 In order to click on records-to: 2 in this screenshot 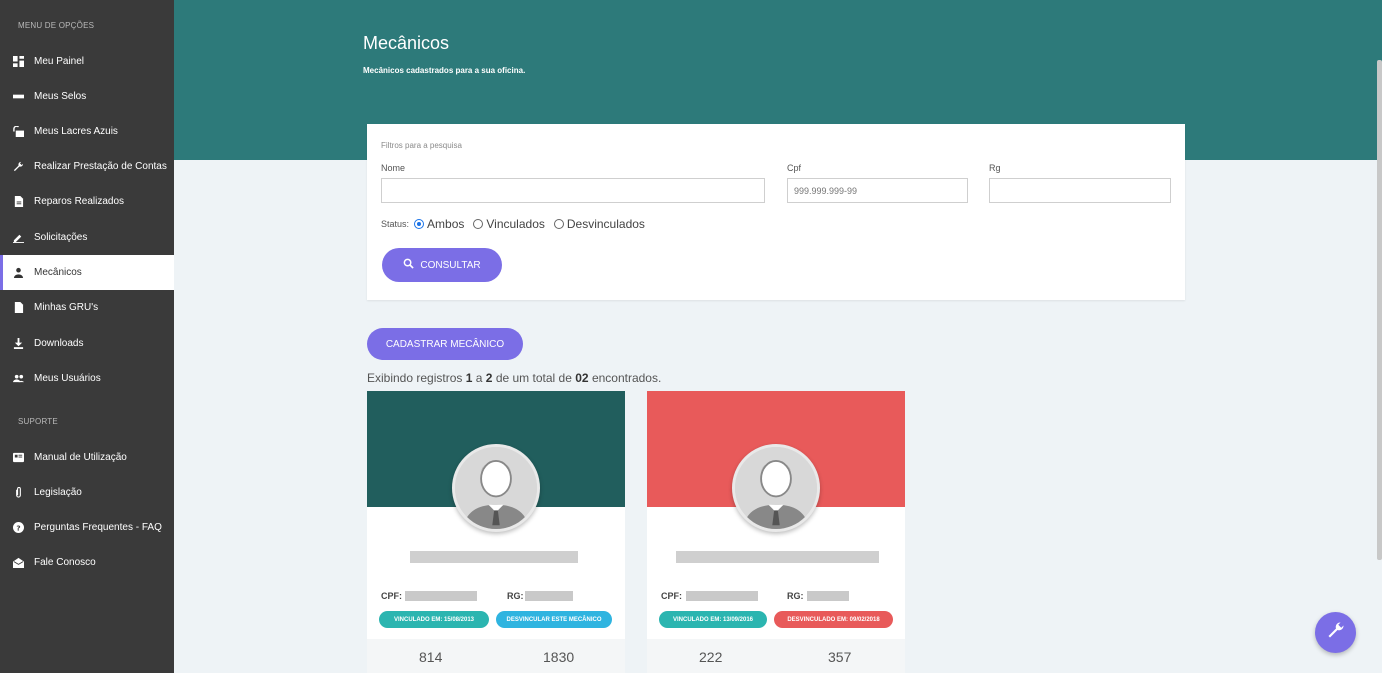, I will do `click(489, 378)`.